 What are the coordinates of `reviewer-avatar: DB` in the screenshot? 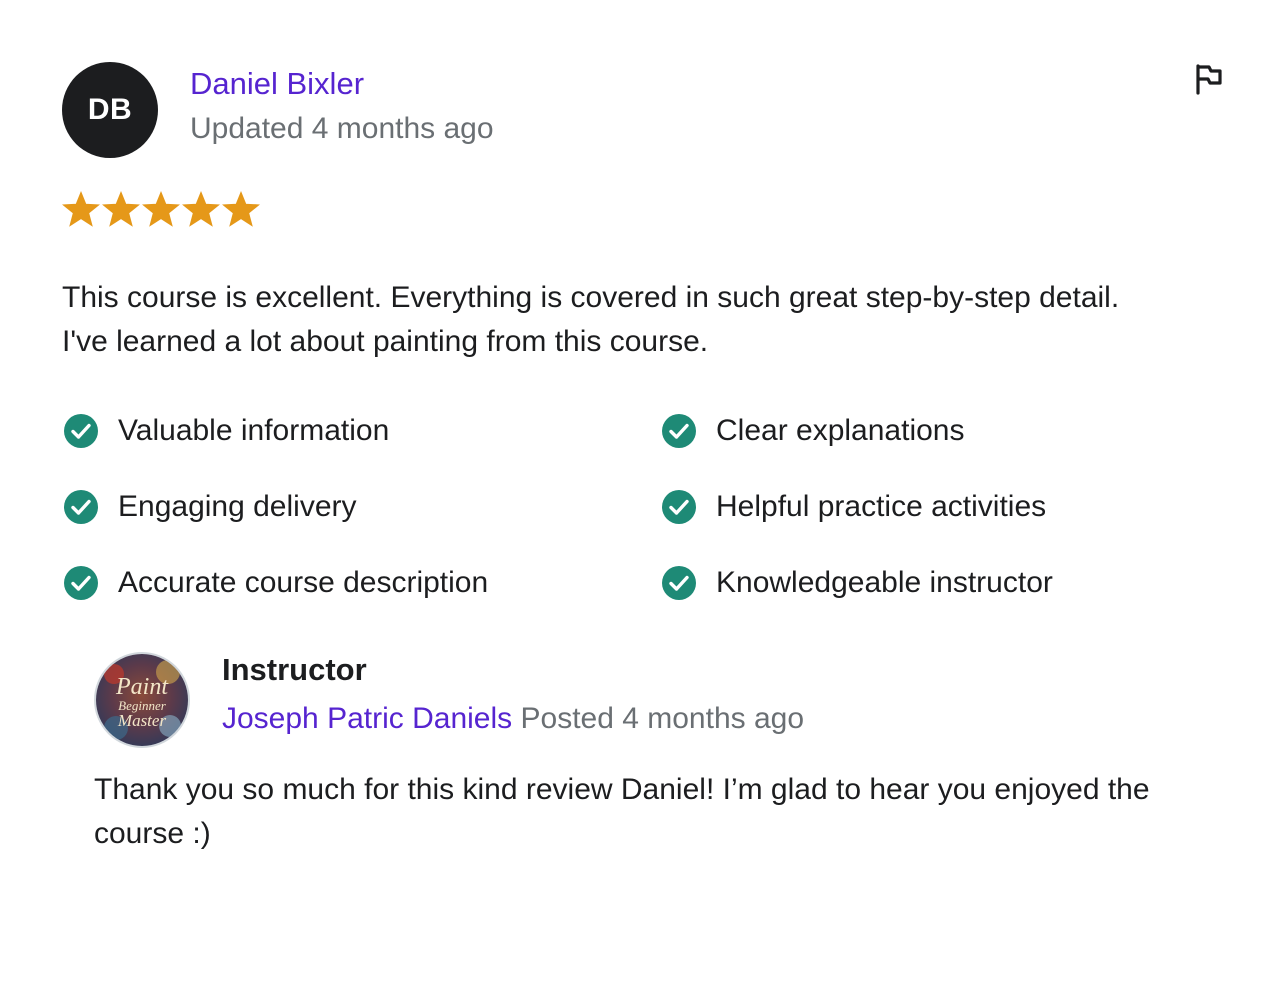 It's located at (110, 110).